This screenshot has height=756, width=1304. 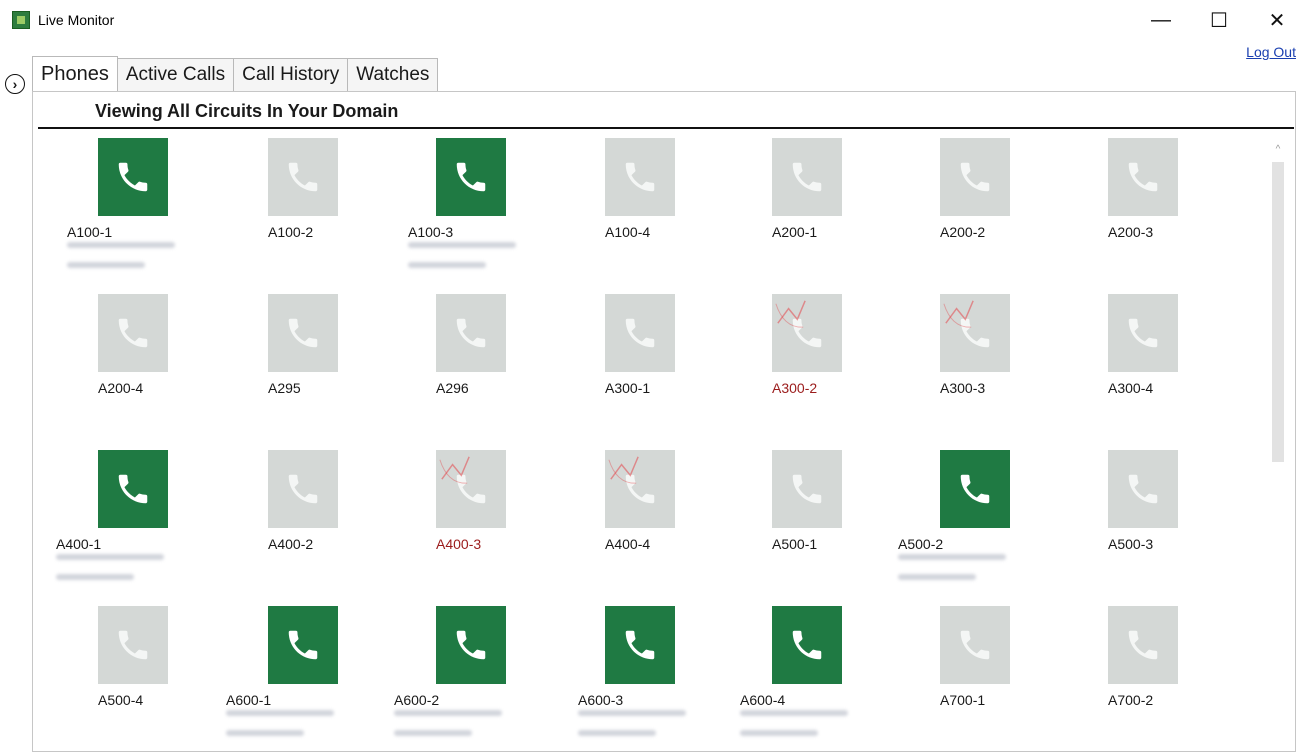 I want to click on close-button: ✕, so click(x=1277, y=20).